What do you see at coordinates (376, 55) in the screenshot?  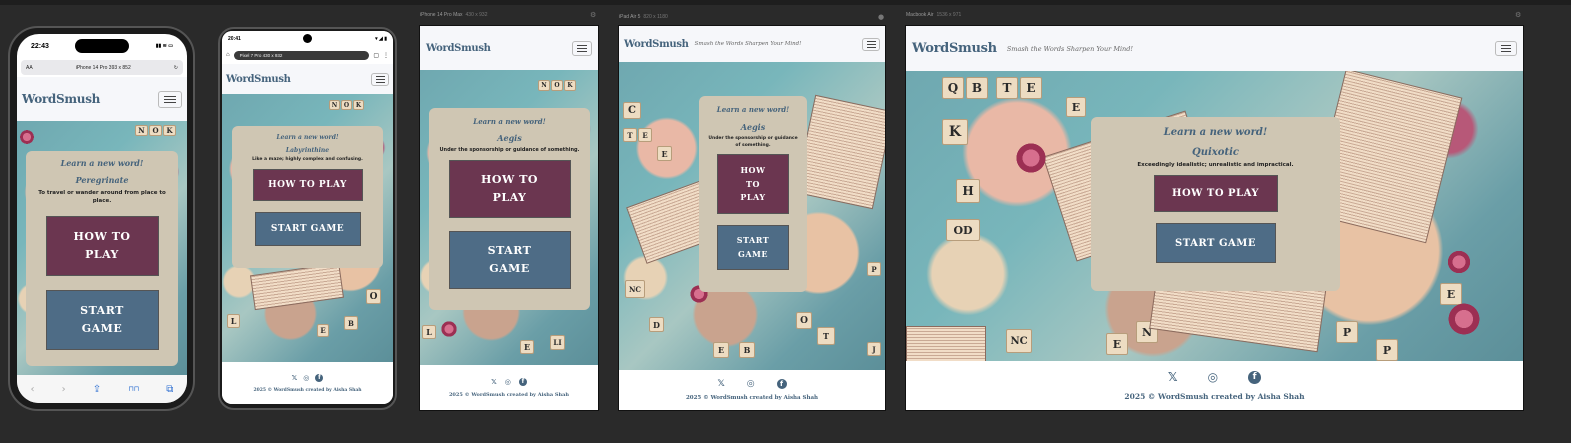 I see `tabs-count-icon: ▢` at bounding box center [376, 55].